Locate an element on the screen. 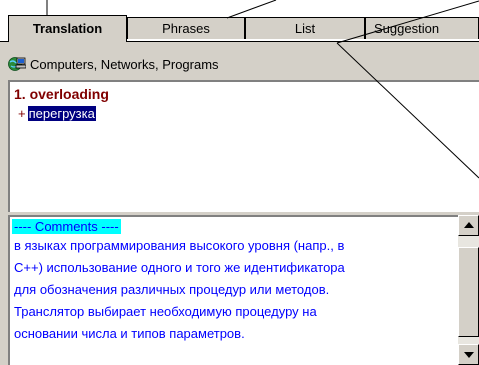 The image size is (479, 365). comments-header: ---- Comments ---- is located at coordinates (66, 226).